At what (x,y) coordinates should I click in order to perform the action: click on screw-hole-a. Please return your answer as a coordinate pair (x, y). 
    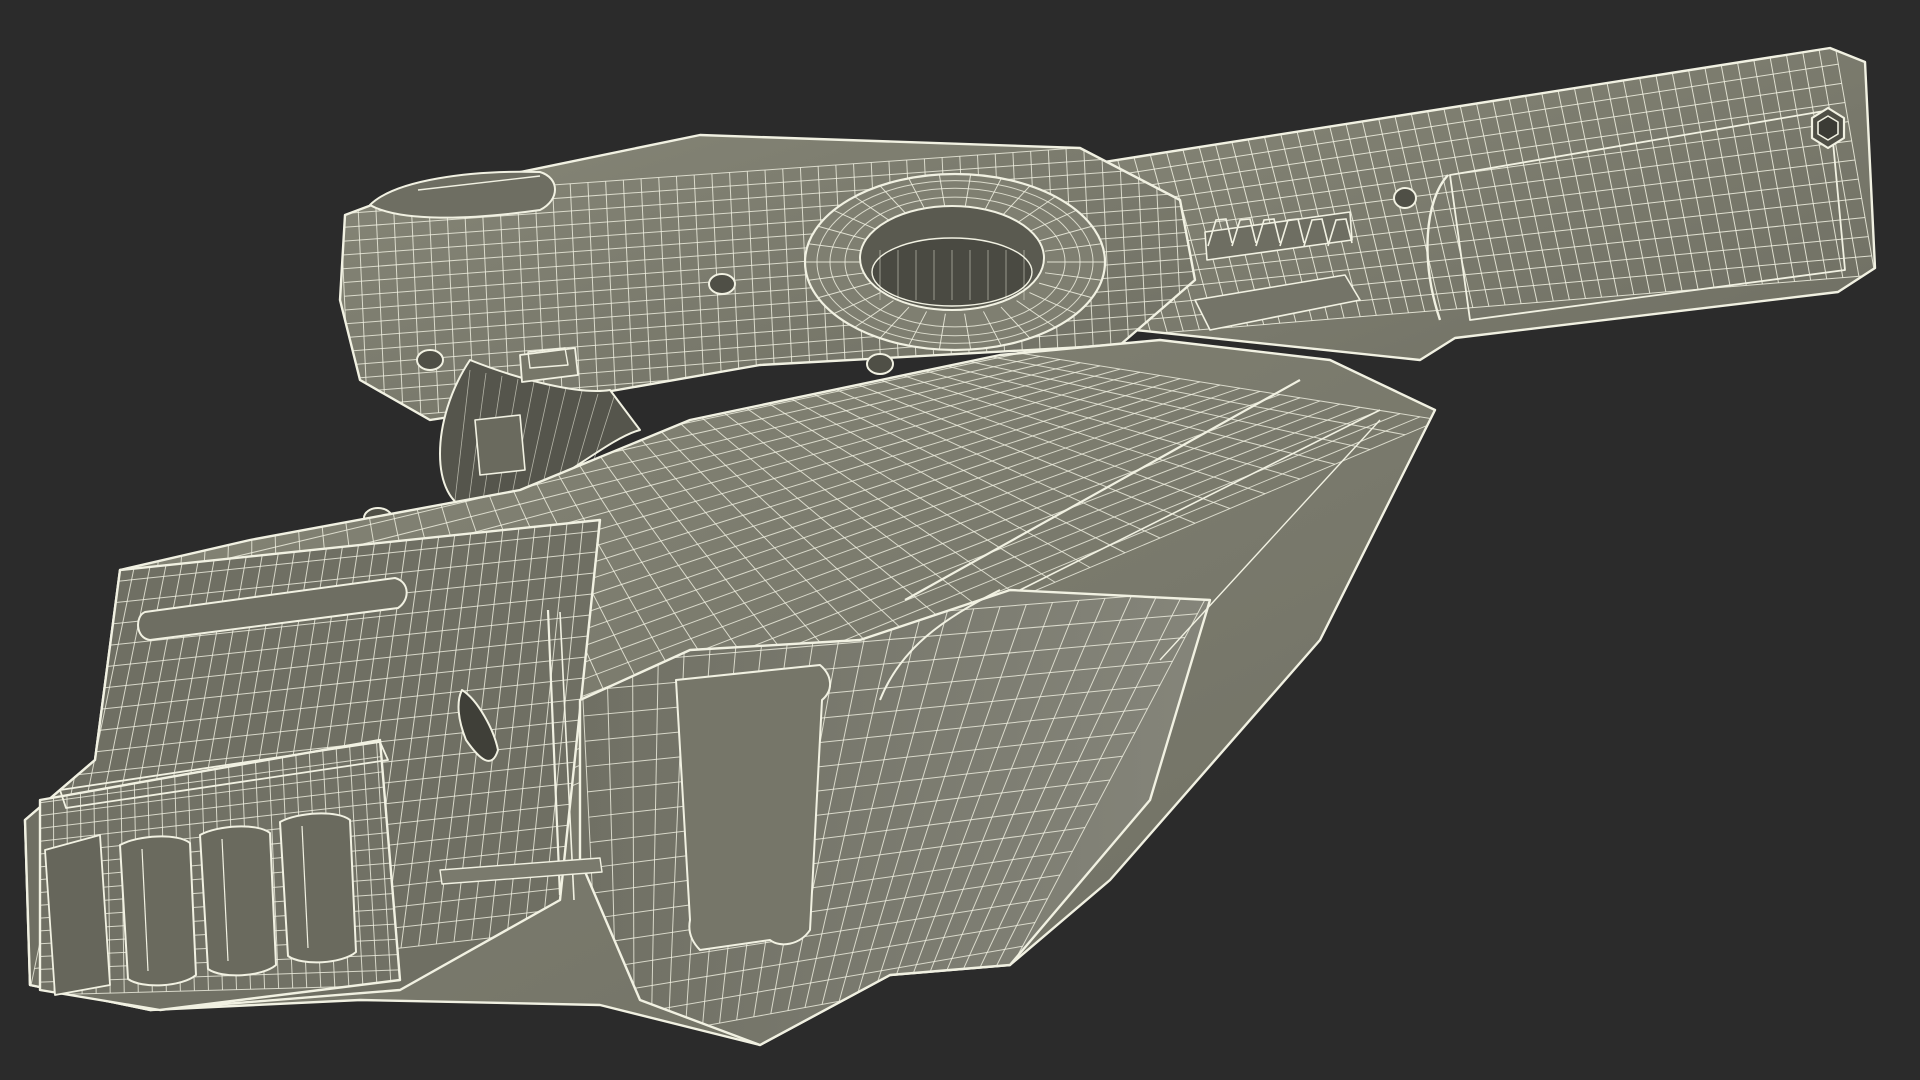
    Looking at the image, I should click on (722, 284).